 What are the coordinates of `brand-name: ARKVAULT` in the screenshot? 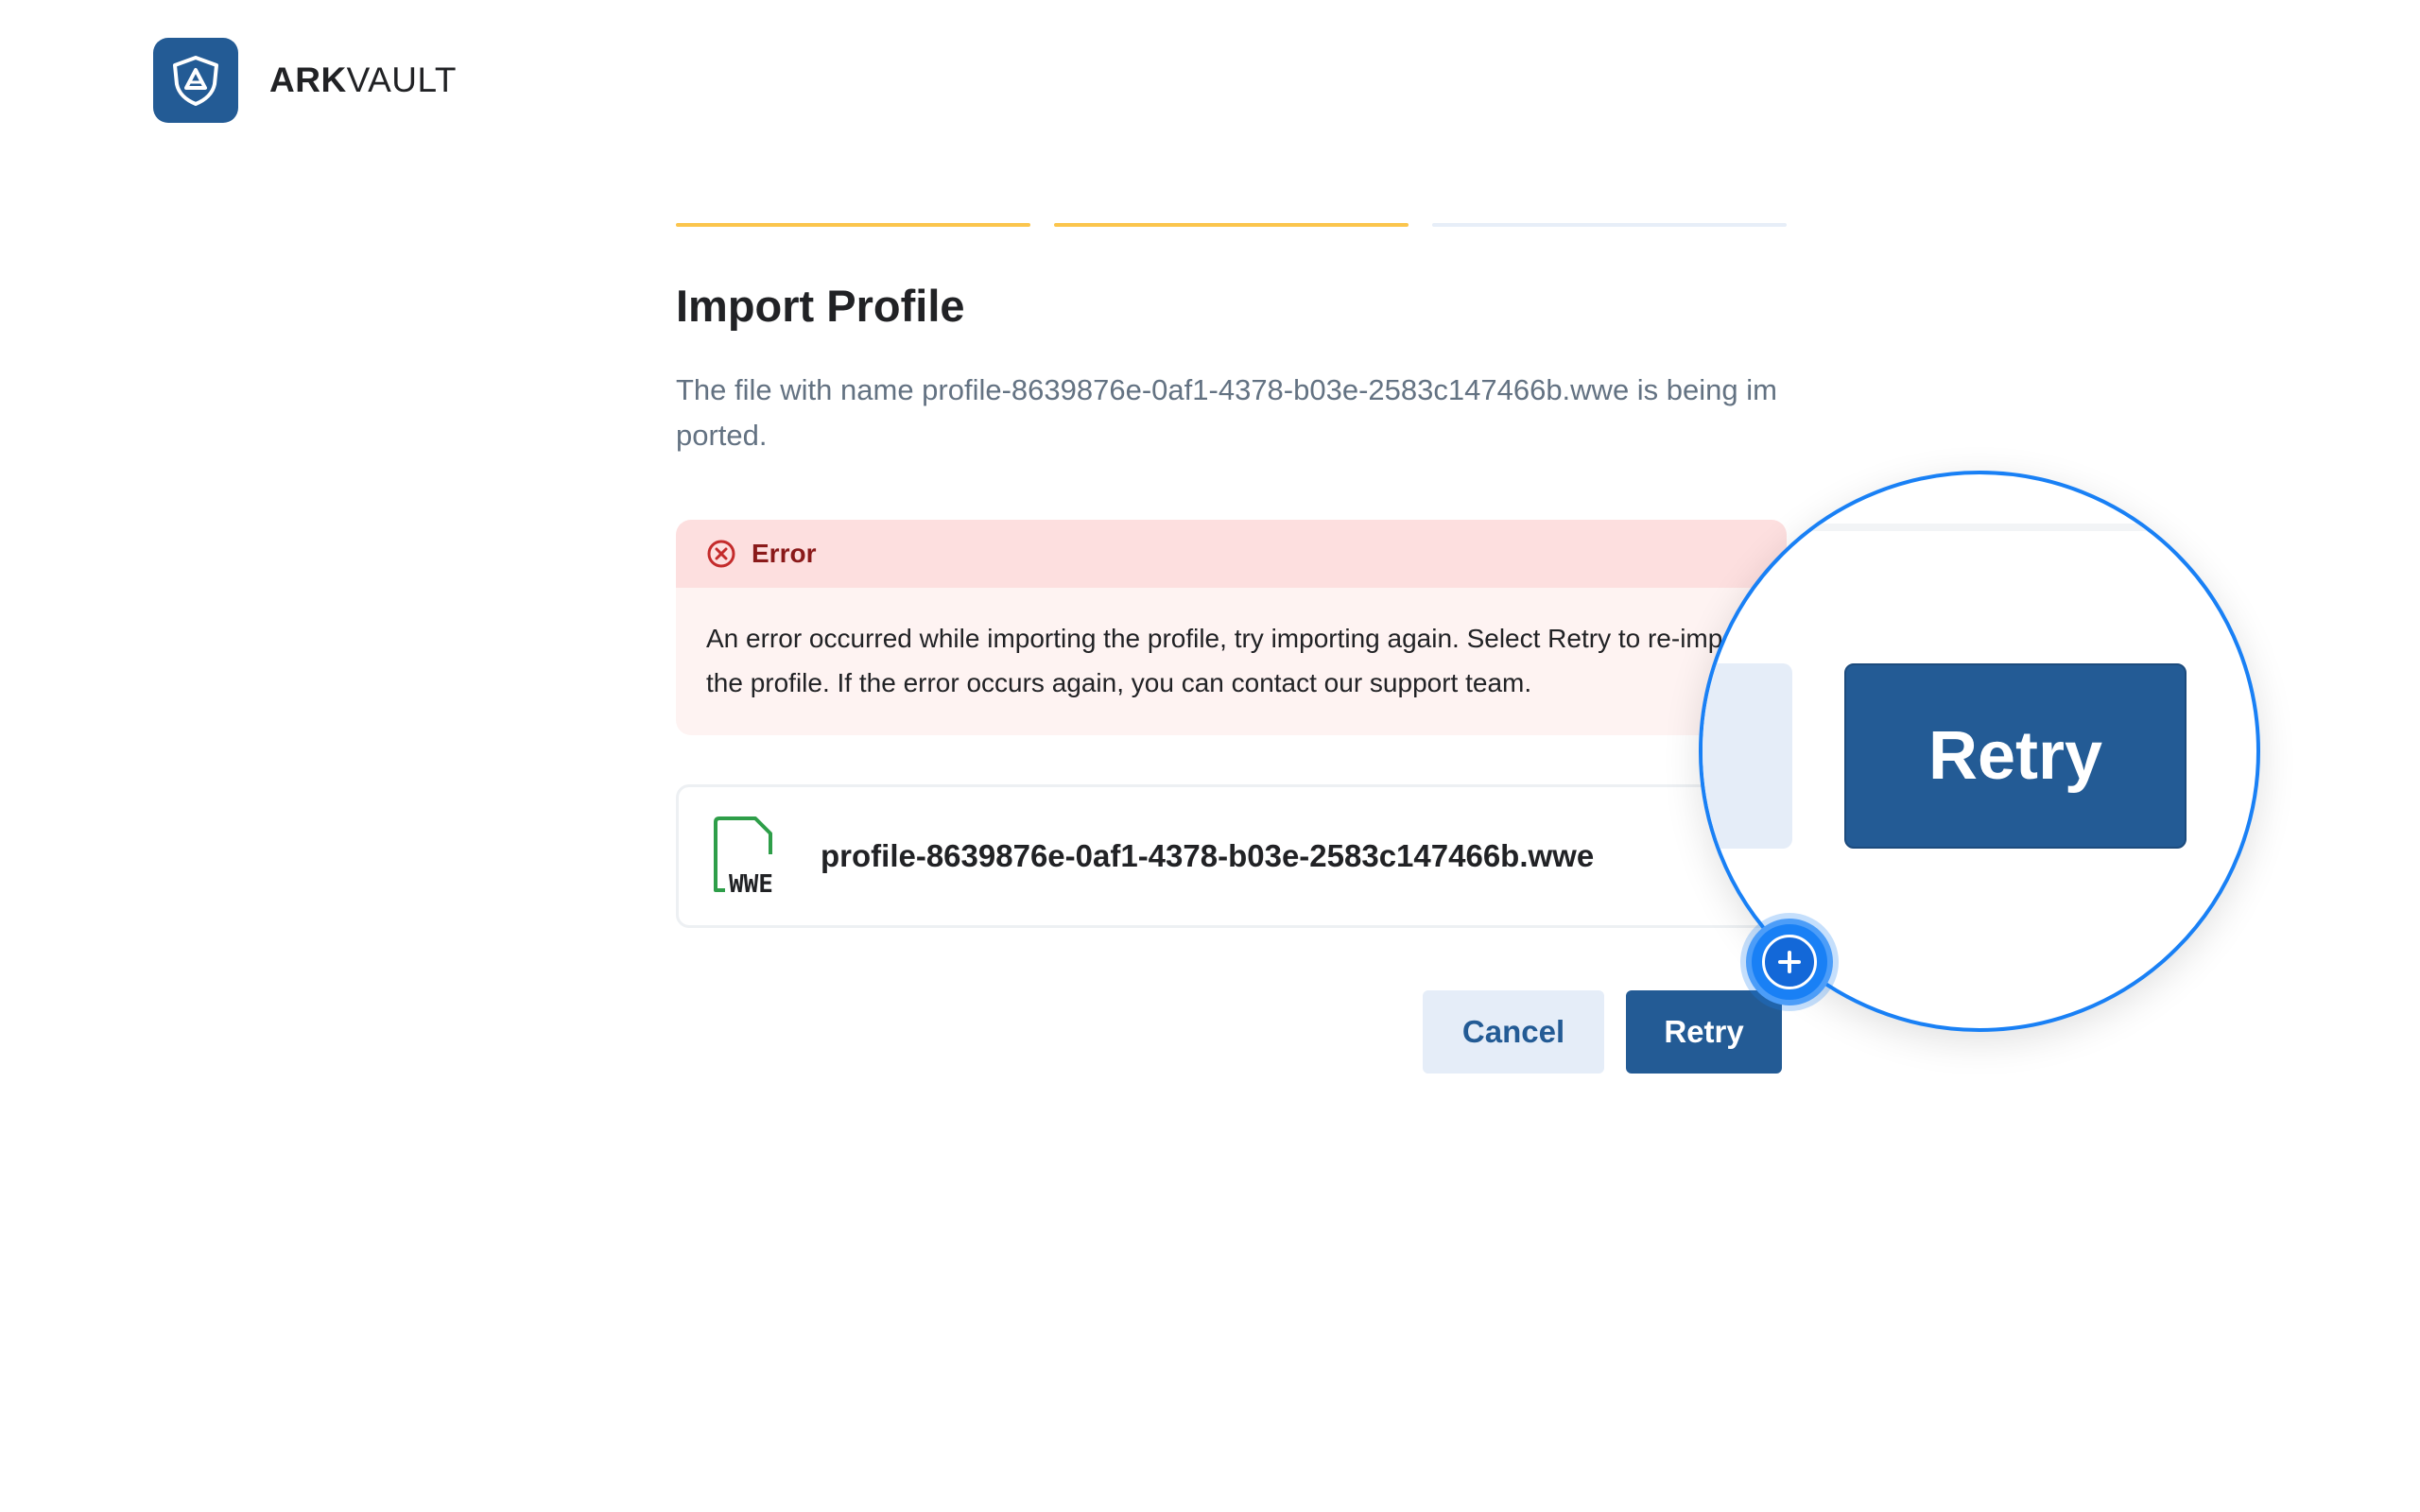 It's located at (363, 80).